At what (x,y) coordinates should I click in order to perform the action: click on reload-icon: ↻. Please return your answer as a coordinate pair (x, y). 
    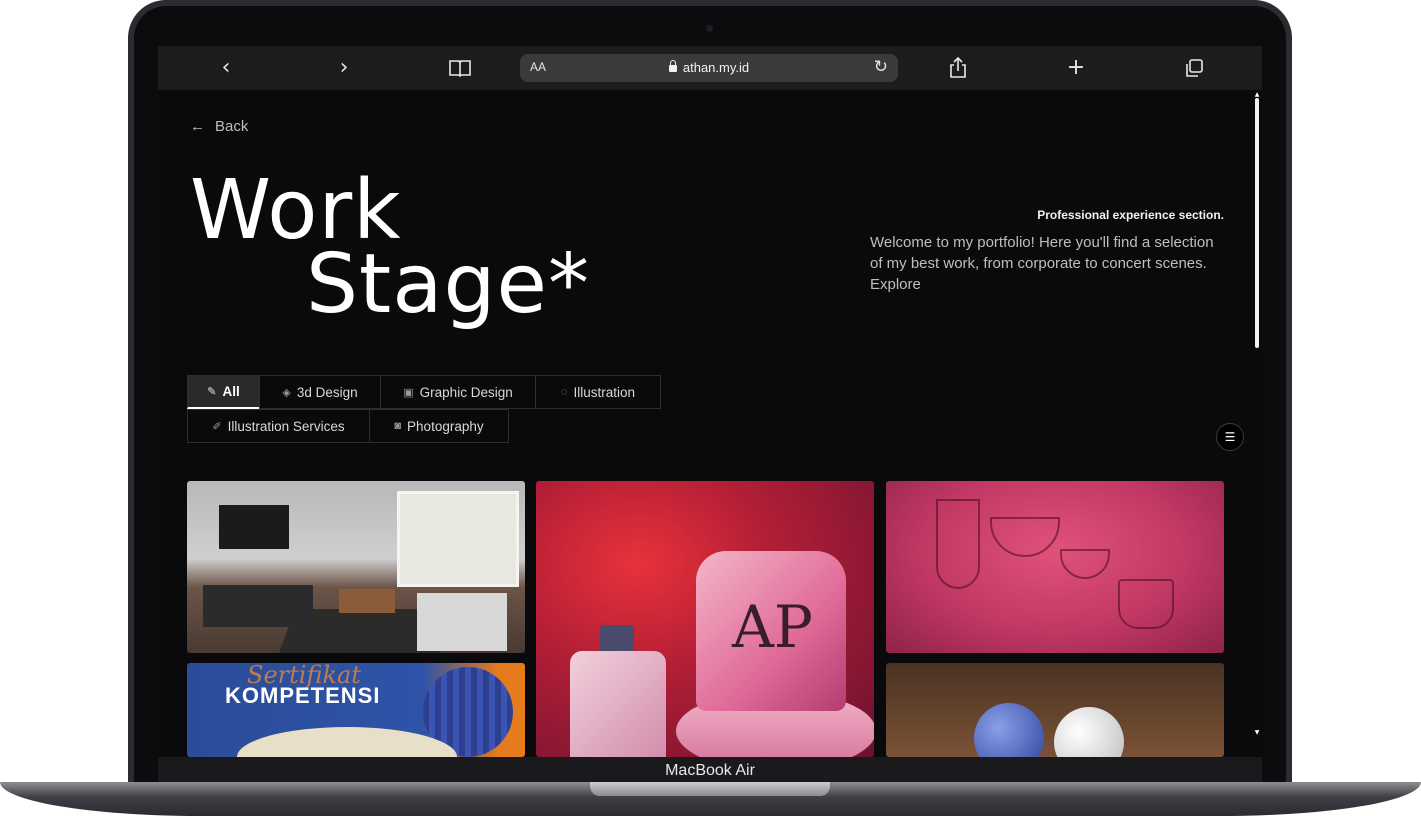
    Looking at the image, I should click on (881, 67).